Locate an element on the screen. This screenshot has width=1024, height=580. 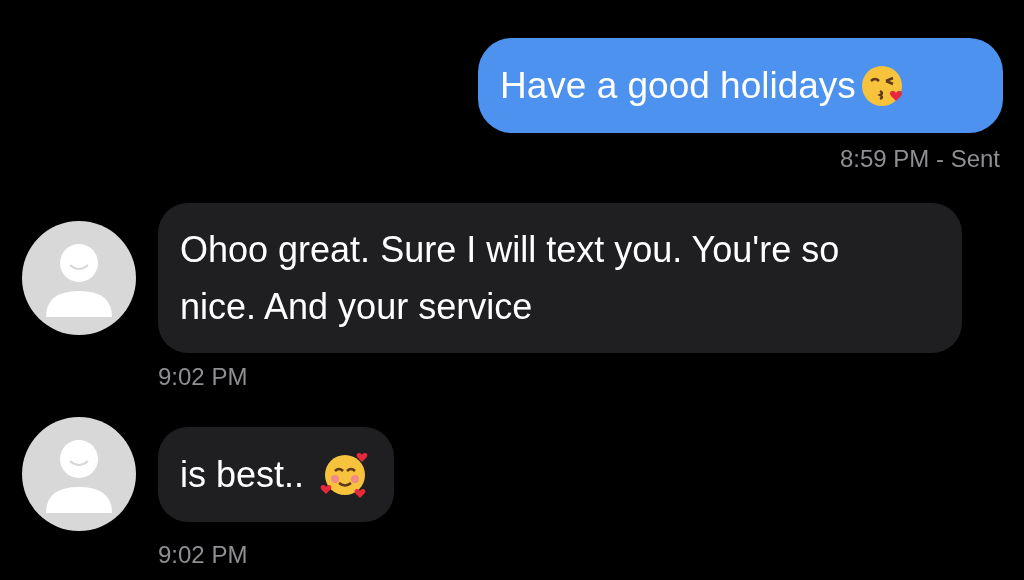
received-message-bubble: is best.. is located at coordinates (276, 474).